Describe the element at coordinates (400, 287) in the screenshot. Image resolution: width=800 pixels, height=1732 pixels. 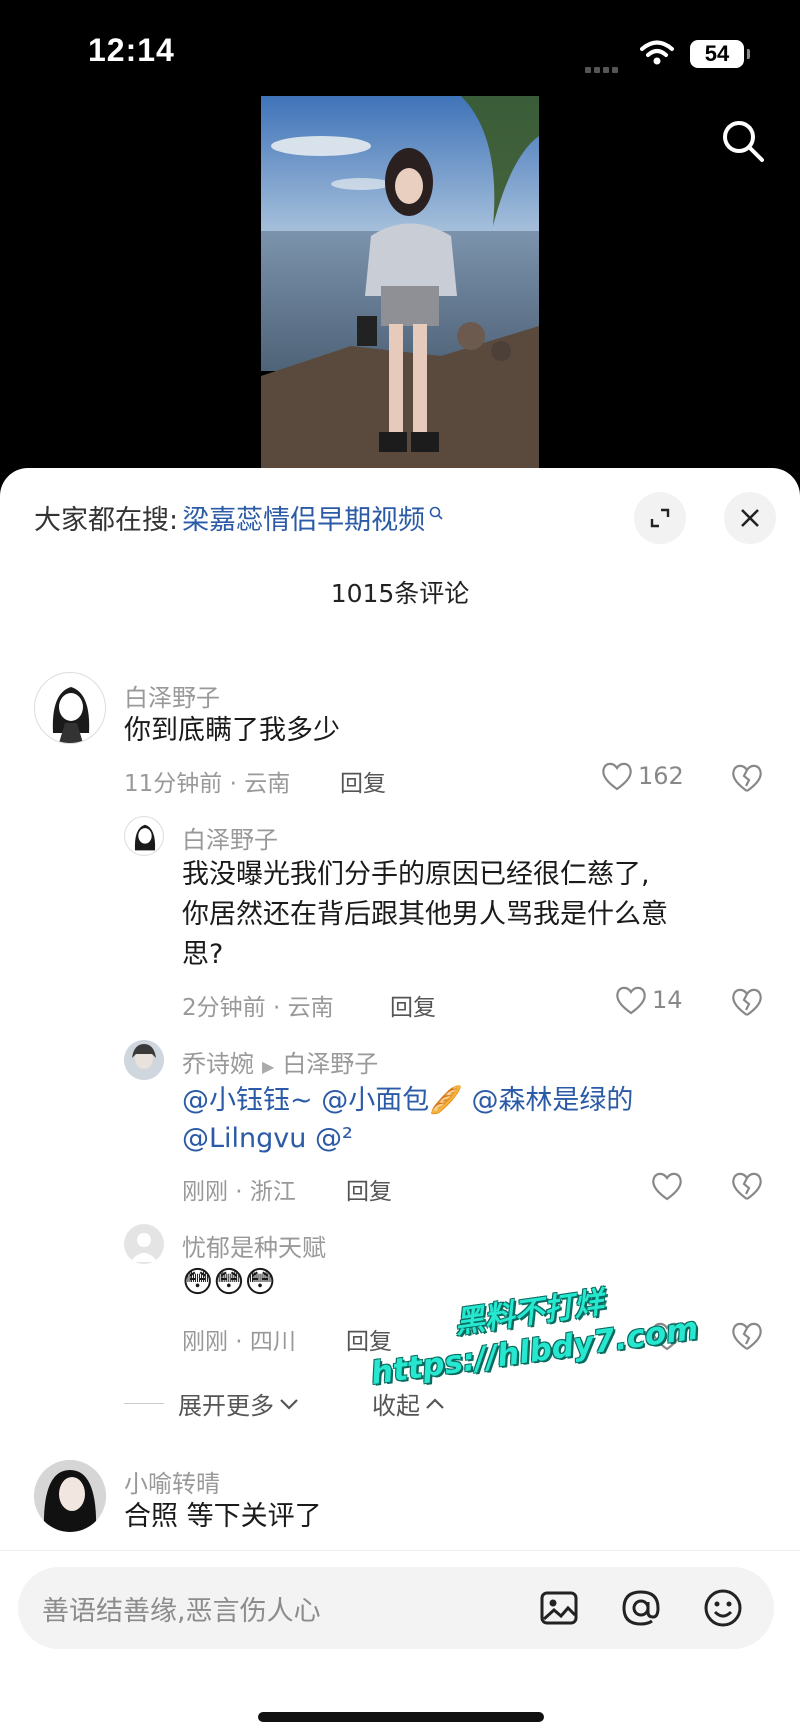
I see `video-thumbnail` at that location.